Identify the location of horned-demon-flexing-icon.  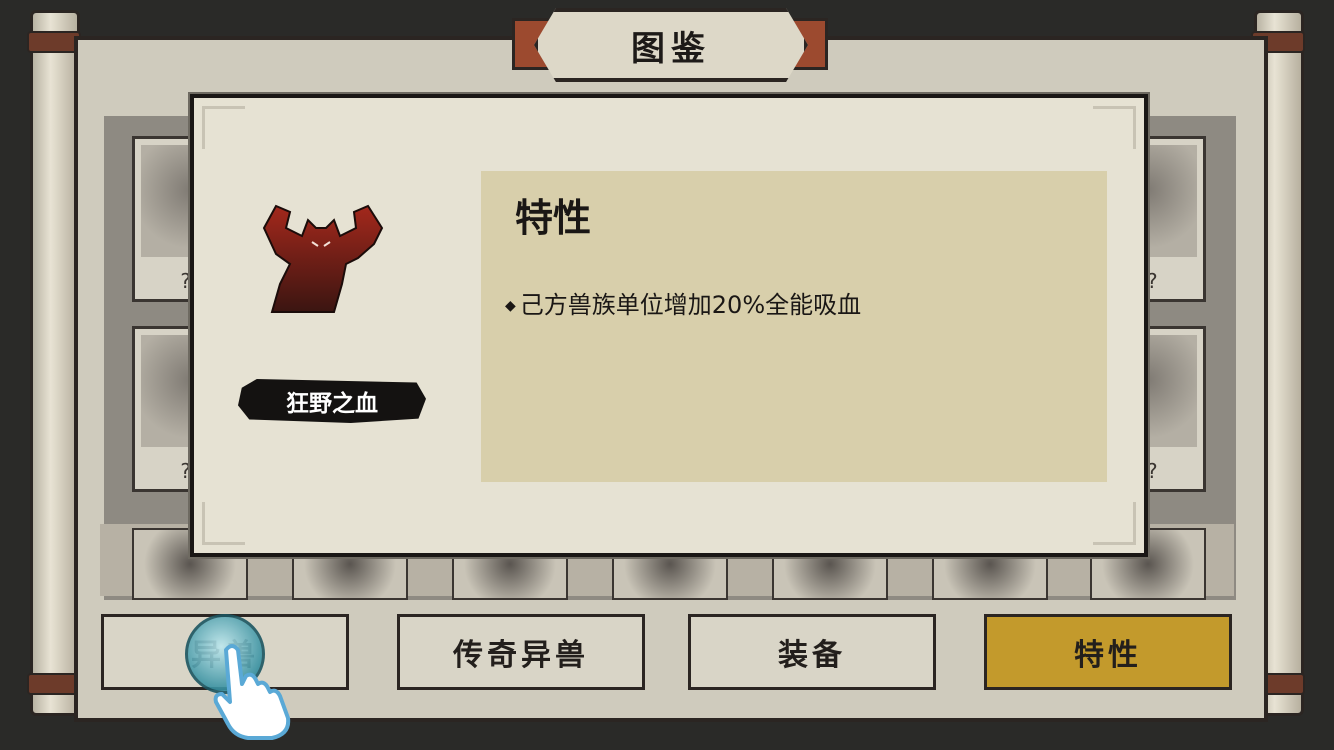
(323, 258).